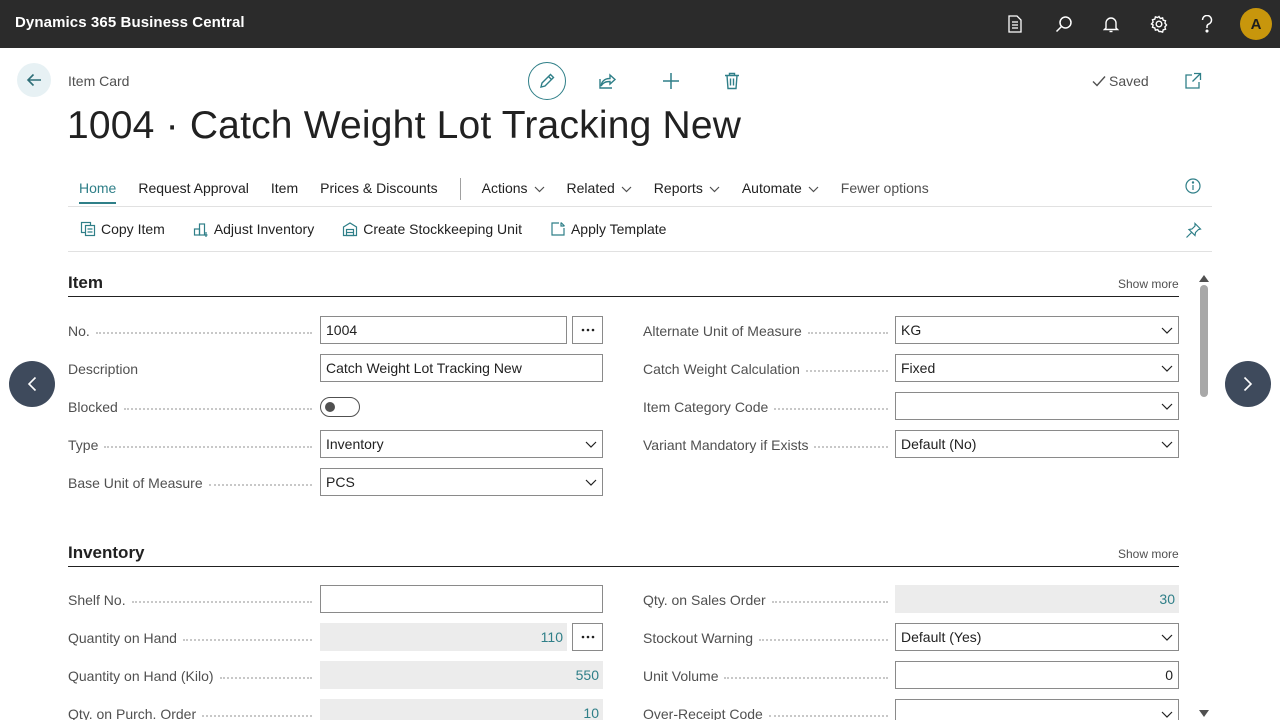  I want to click on over-receipt-select, so click(1037, 709).